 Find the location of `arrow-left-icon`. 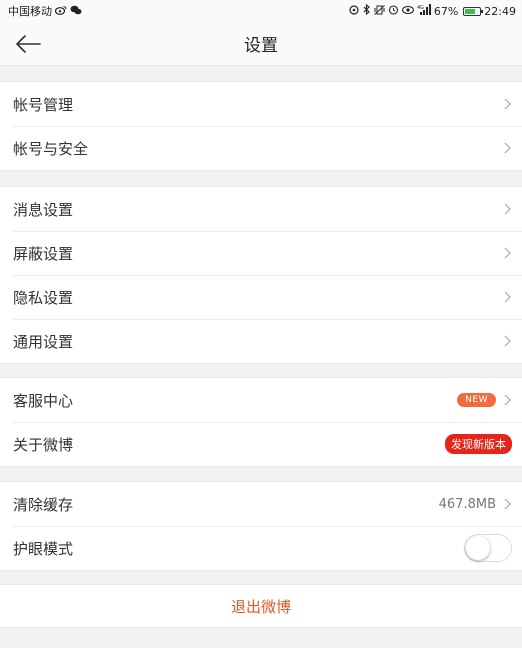

arrow-left-icon is located at coordinates (28, 44).